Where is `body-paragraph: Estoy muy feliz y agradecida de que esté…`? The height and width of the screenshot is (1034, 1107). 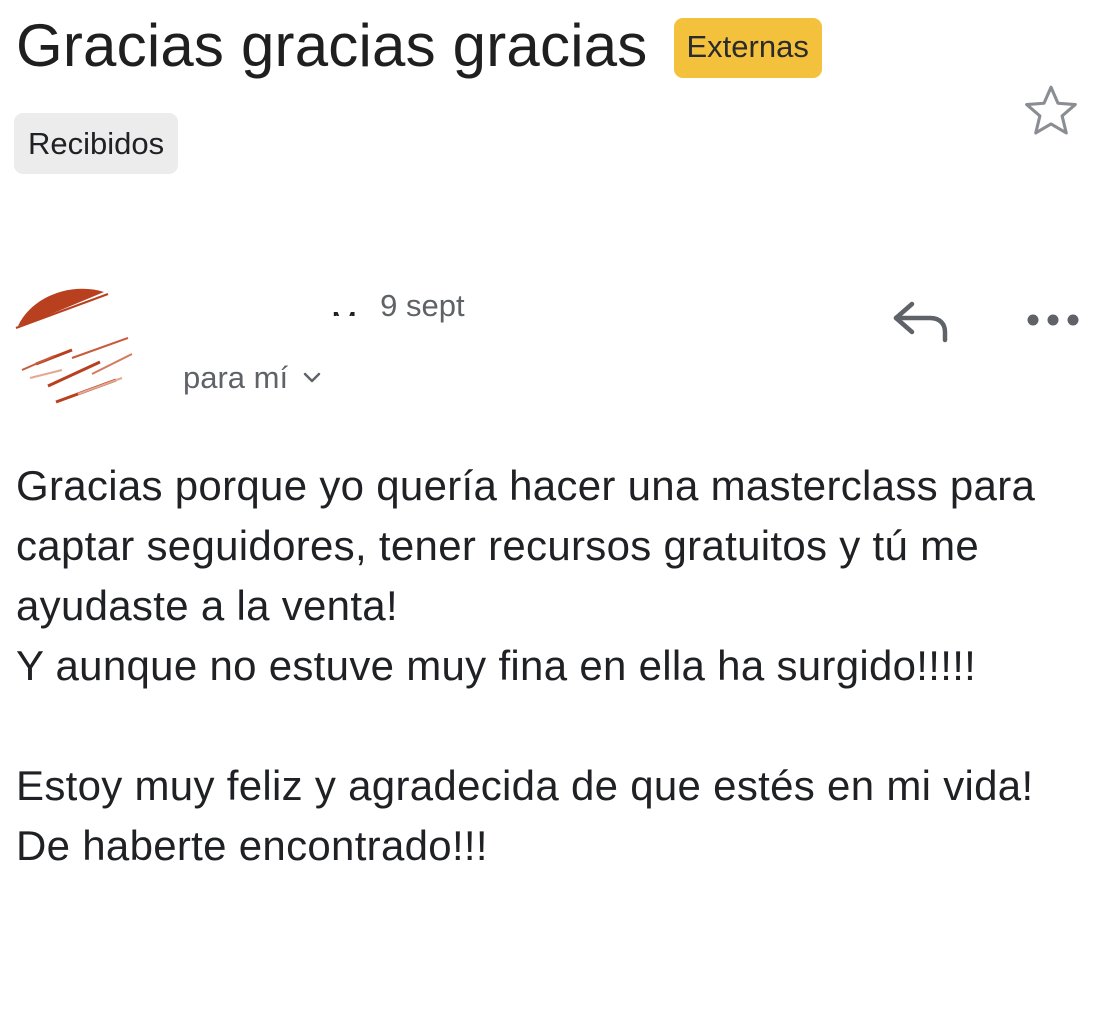
body-paragraph: Estoy muy feliz y agradecida de que esté… is located at coordinates (525, 785).